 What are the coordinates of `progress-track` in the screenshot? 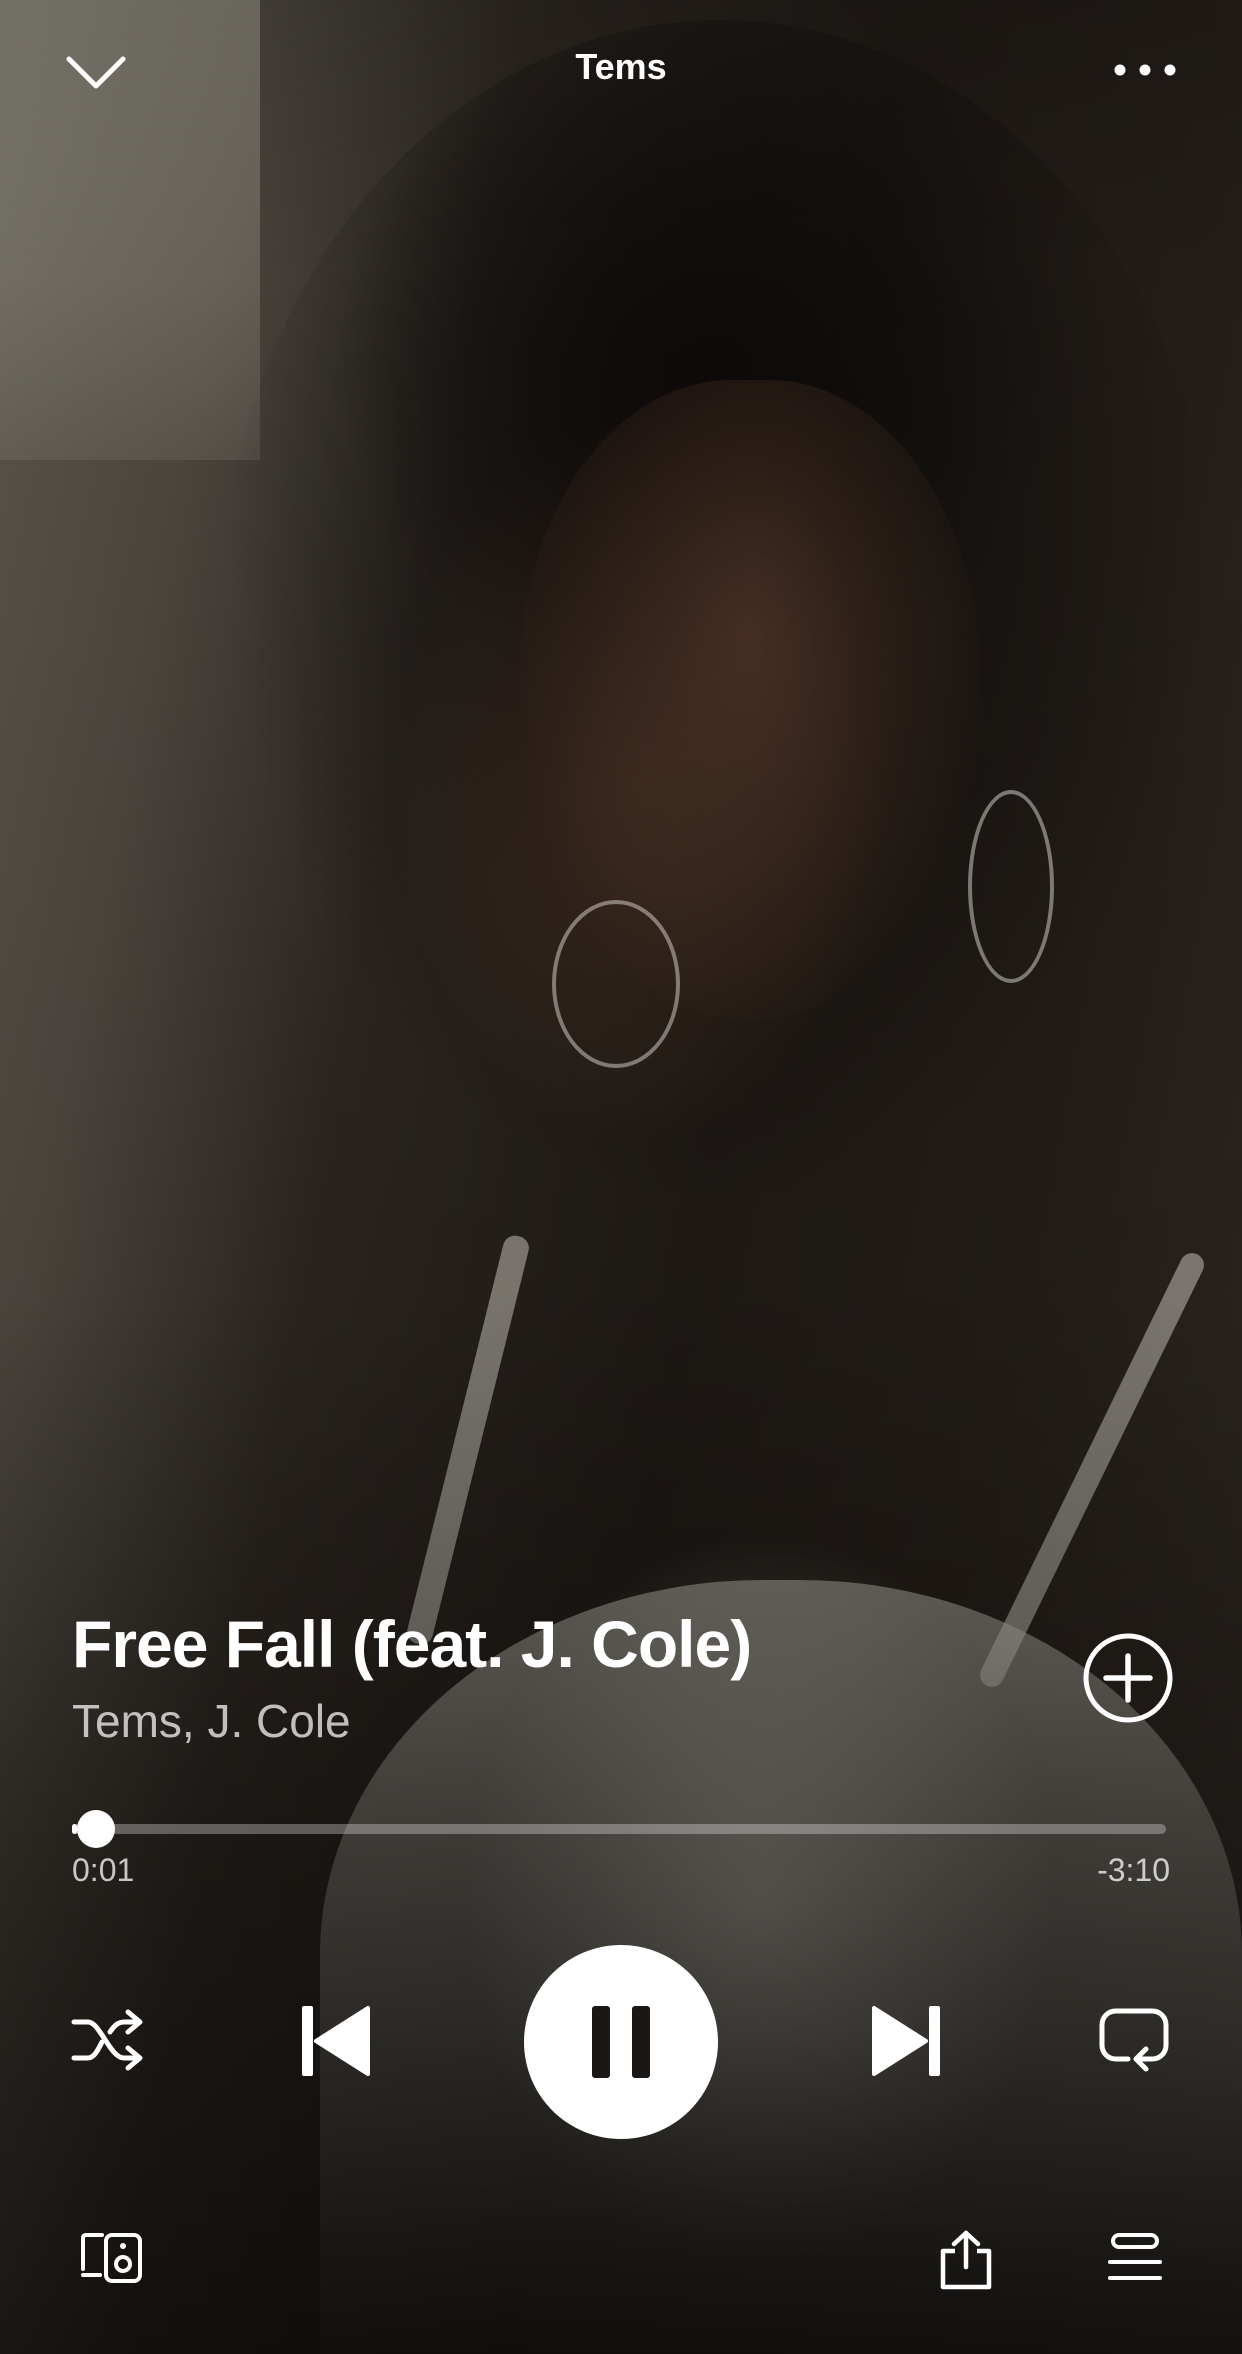 It's located at (619, 1829).